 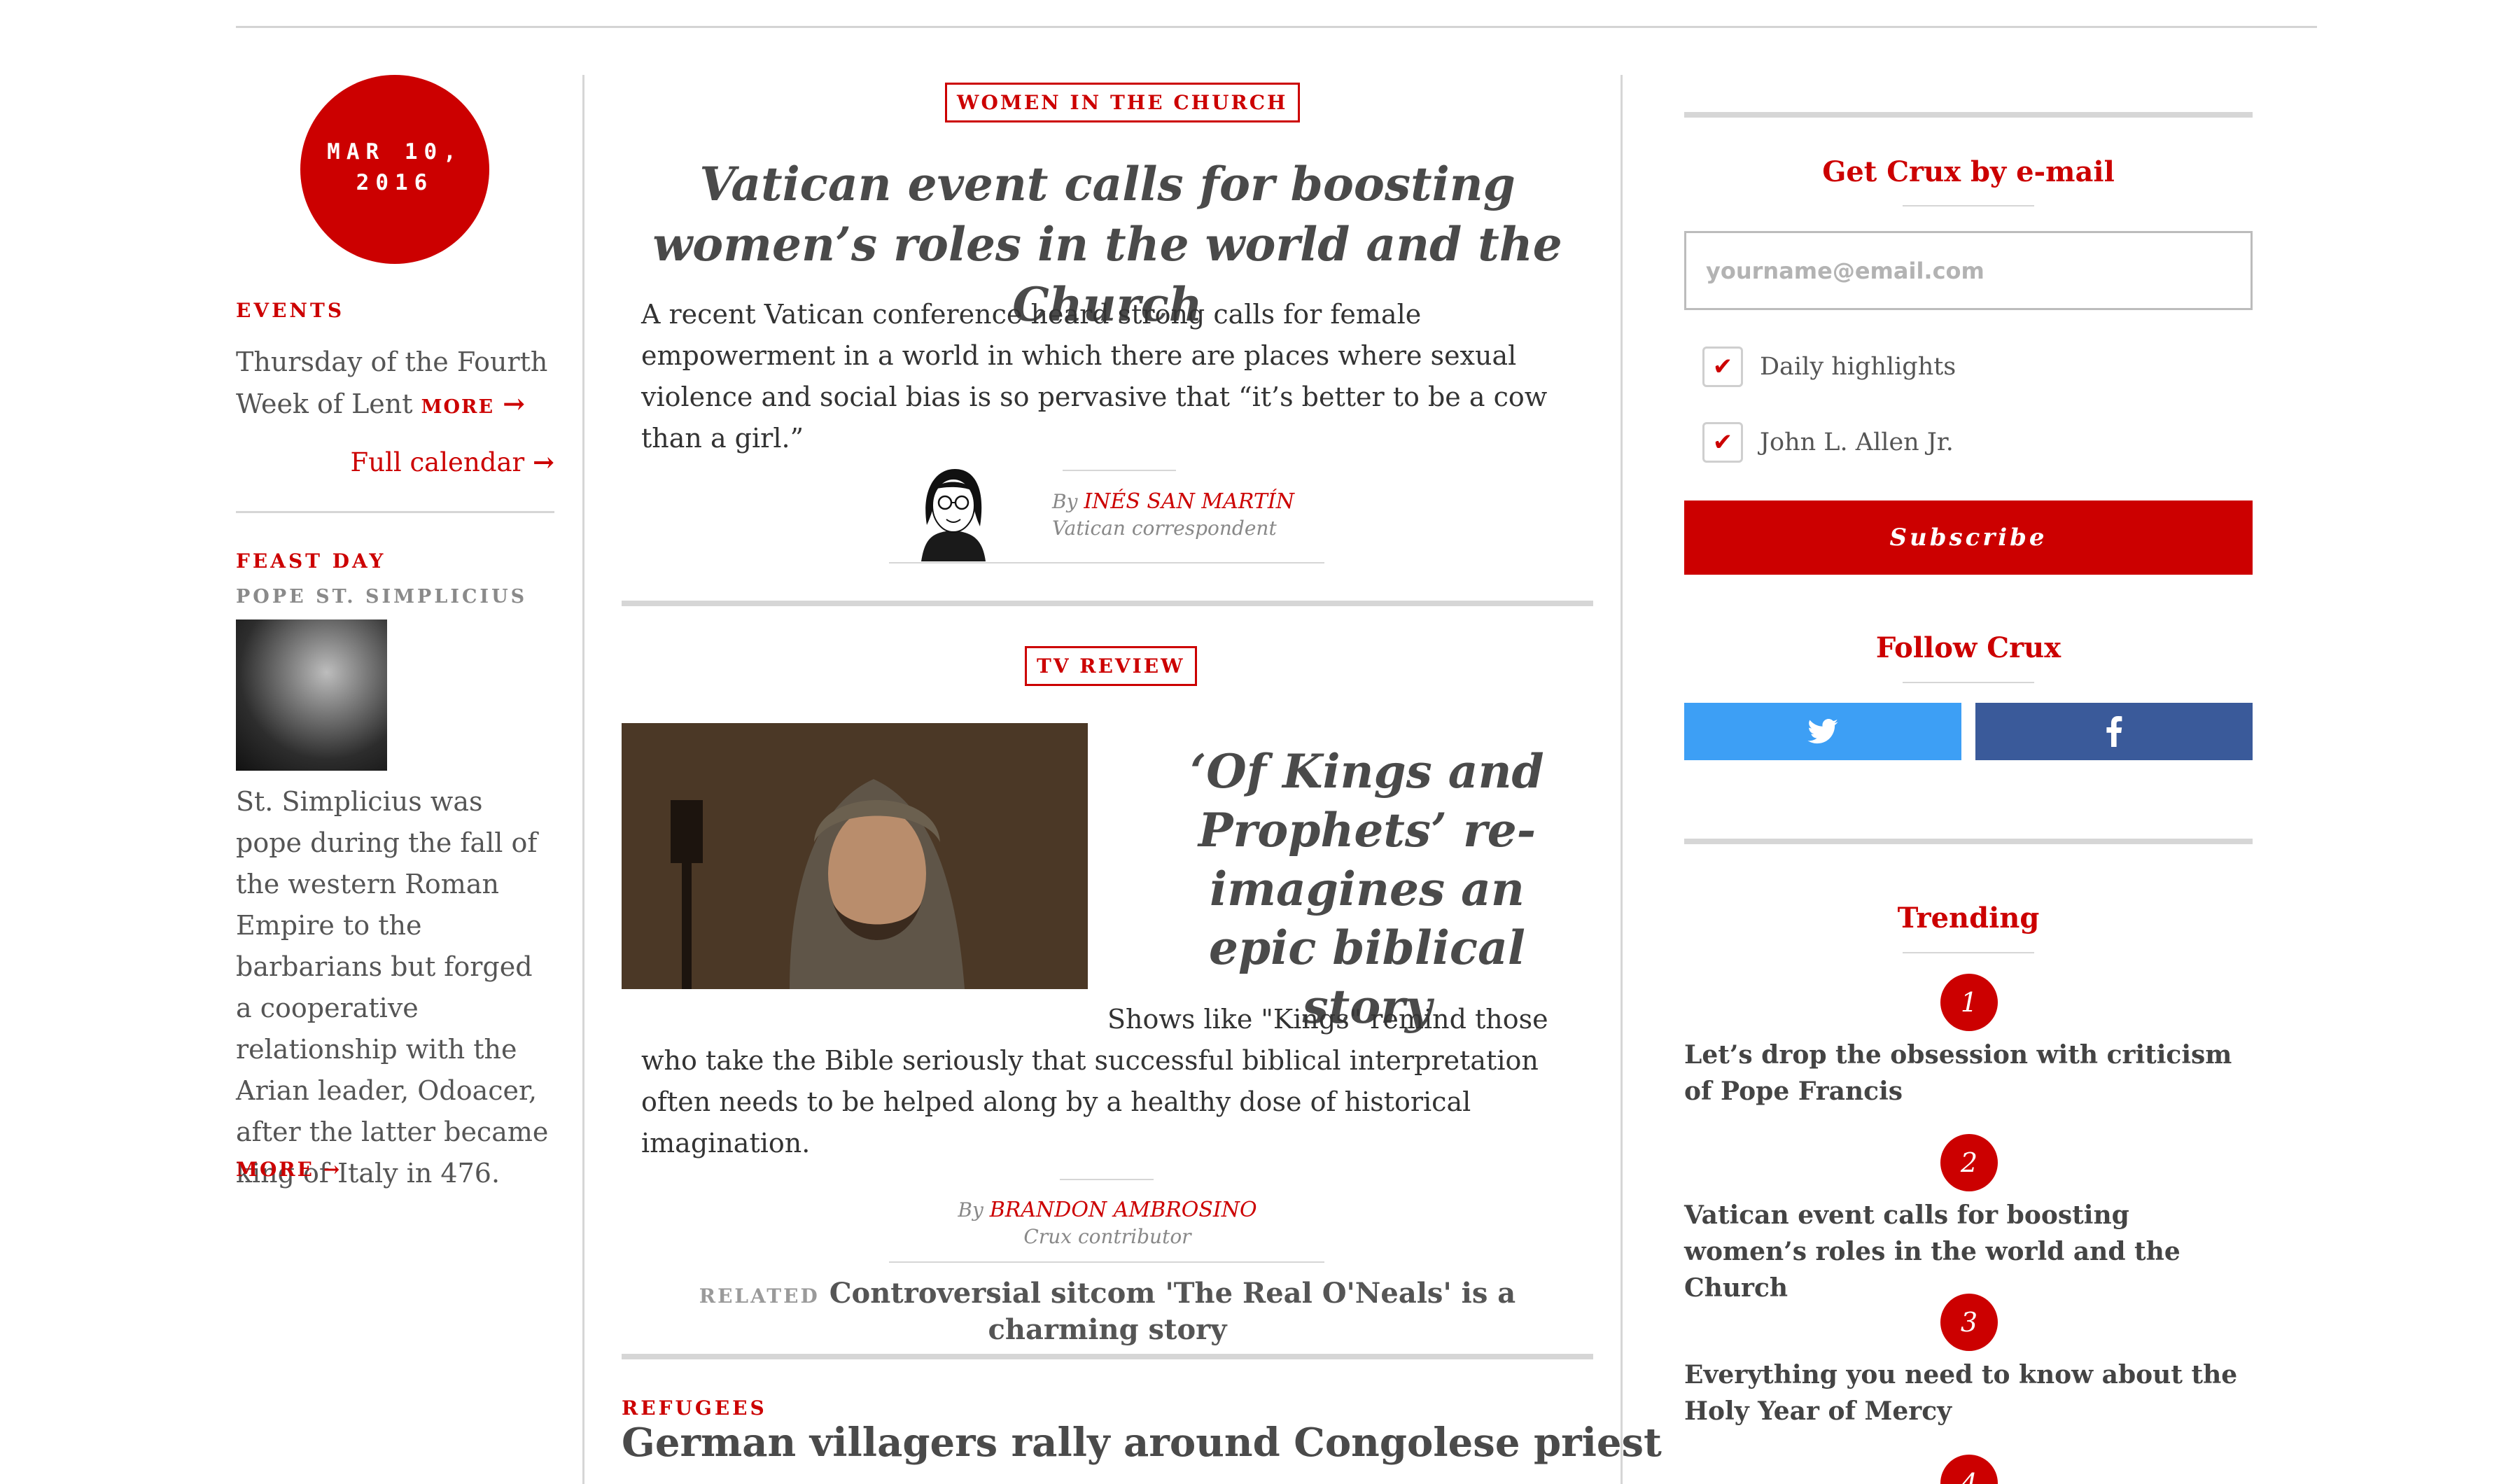 What do you see at coordinates (1122, 102) in the screenshot?
I see `tag-women-in-the-church: WOMEN IN THE CHURCH` at bounding box center [1122, 102].